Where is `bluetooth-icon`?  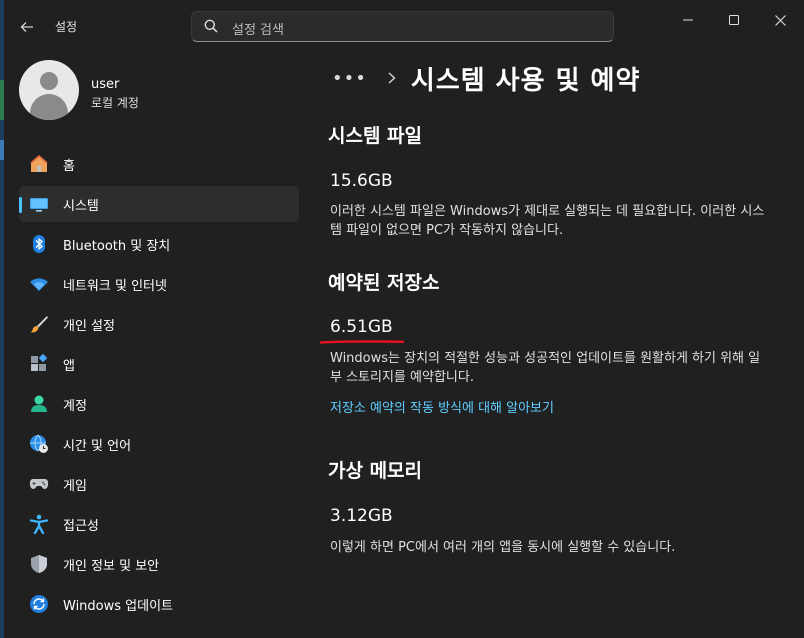
bluetooth-icon is located at coordinates (39, 244).